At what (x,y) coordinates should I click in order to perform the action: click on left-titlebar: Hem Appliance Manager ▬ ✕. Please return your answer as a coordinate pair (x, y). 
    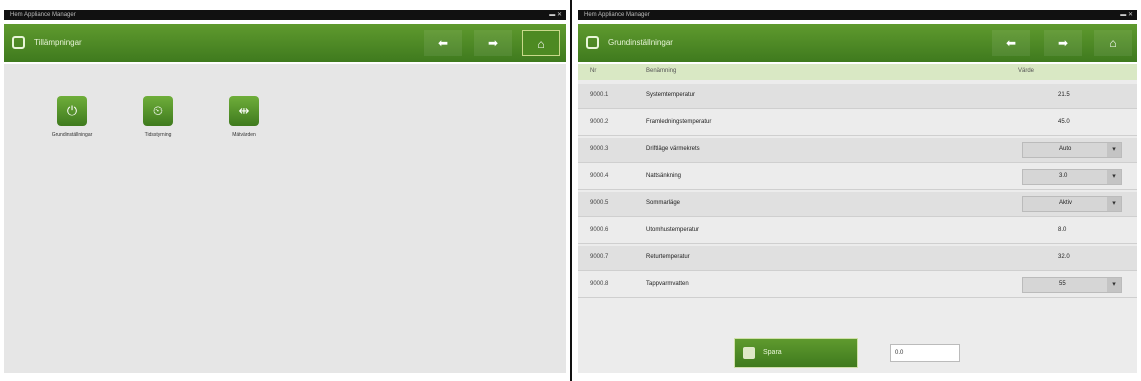
    Looking at the image, I should click on (285, 15).